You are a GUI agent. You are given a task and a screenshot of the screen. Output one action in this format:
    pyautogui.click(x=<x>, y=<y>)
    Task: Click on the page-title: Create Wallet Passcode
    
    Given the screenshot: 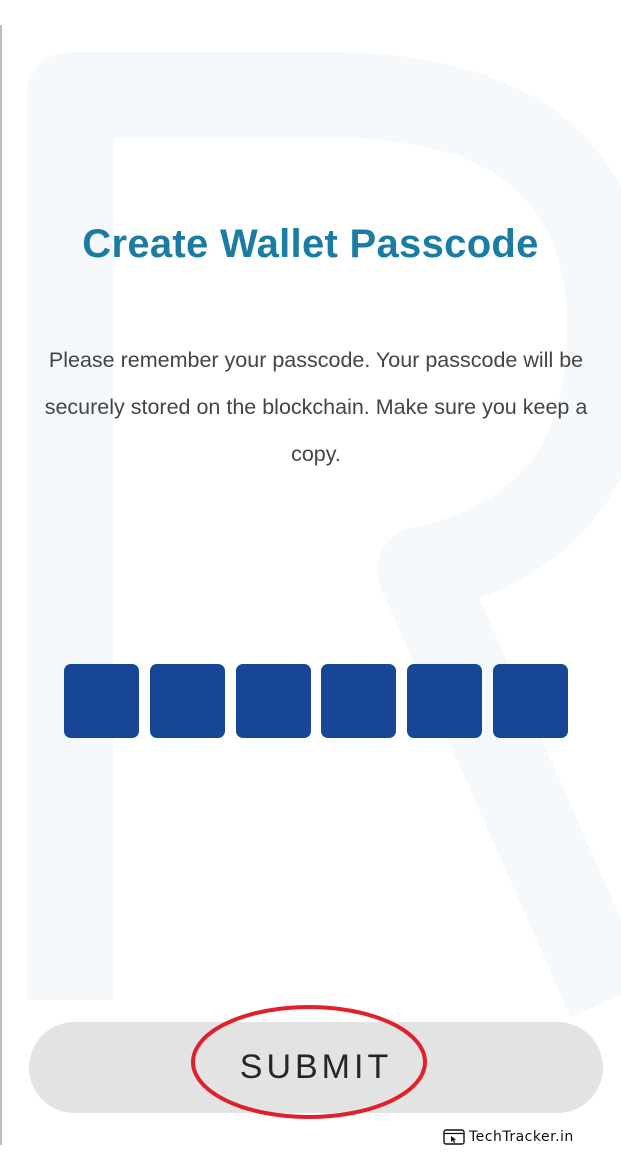 What is the action you would take?
    pyautogui.click(x=310, y=244)
    